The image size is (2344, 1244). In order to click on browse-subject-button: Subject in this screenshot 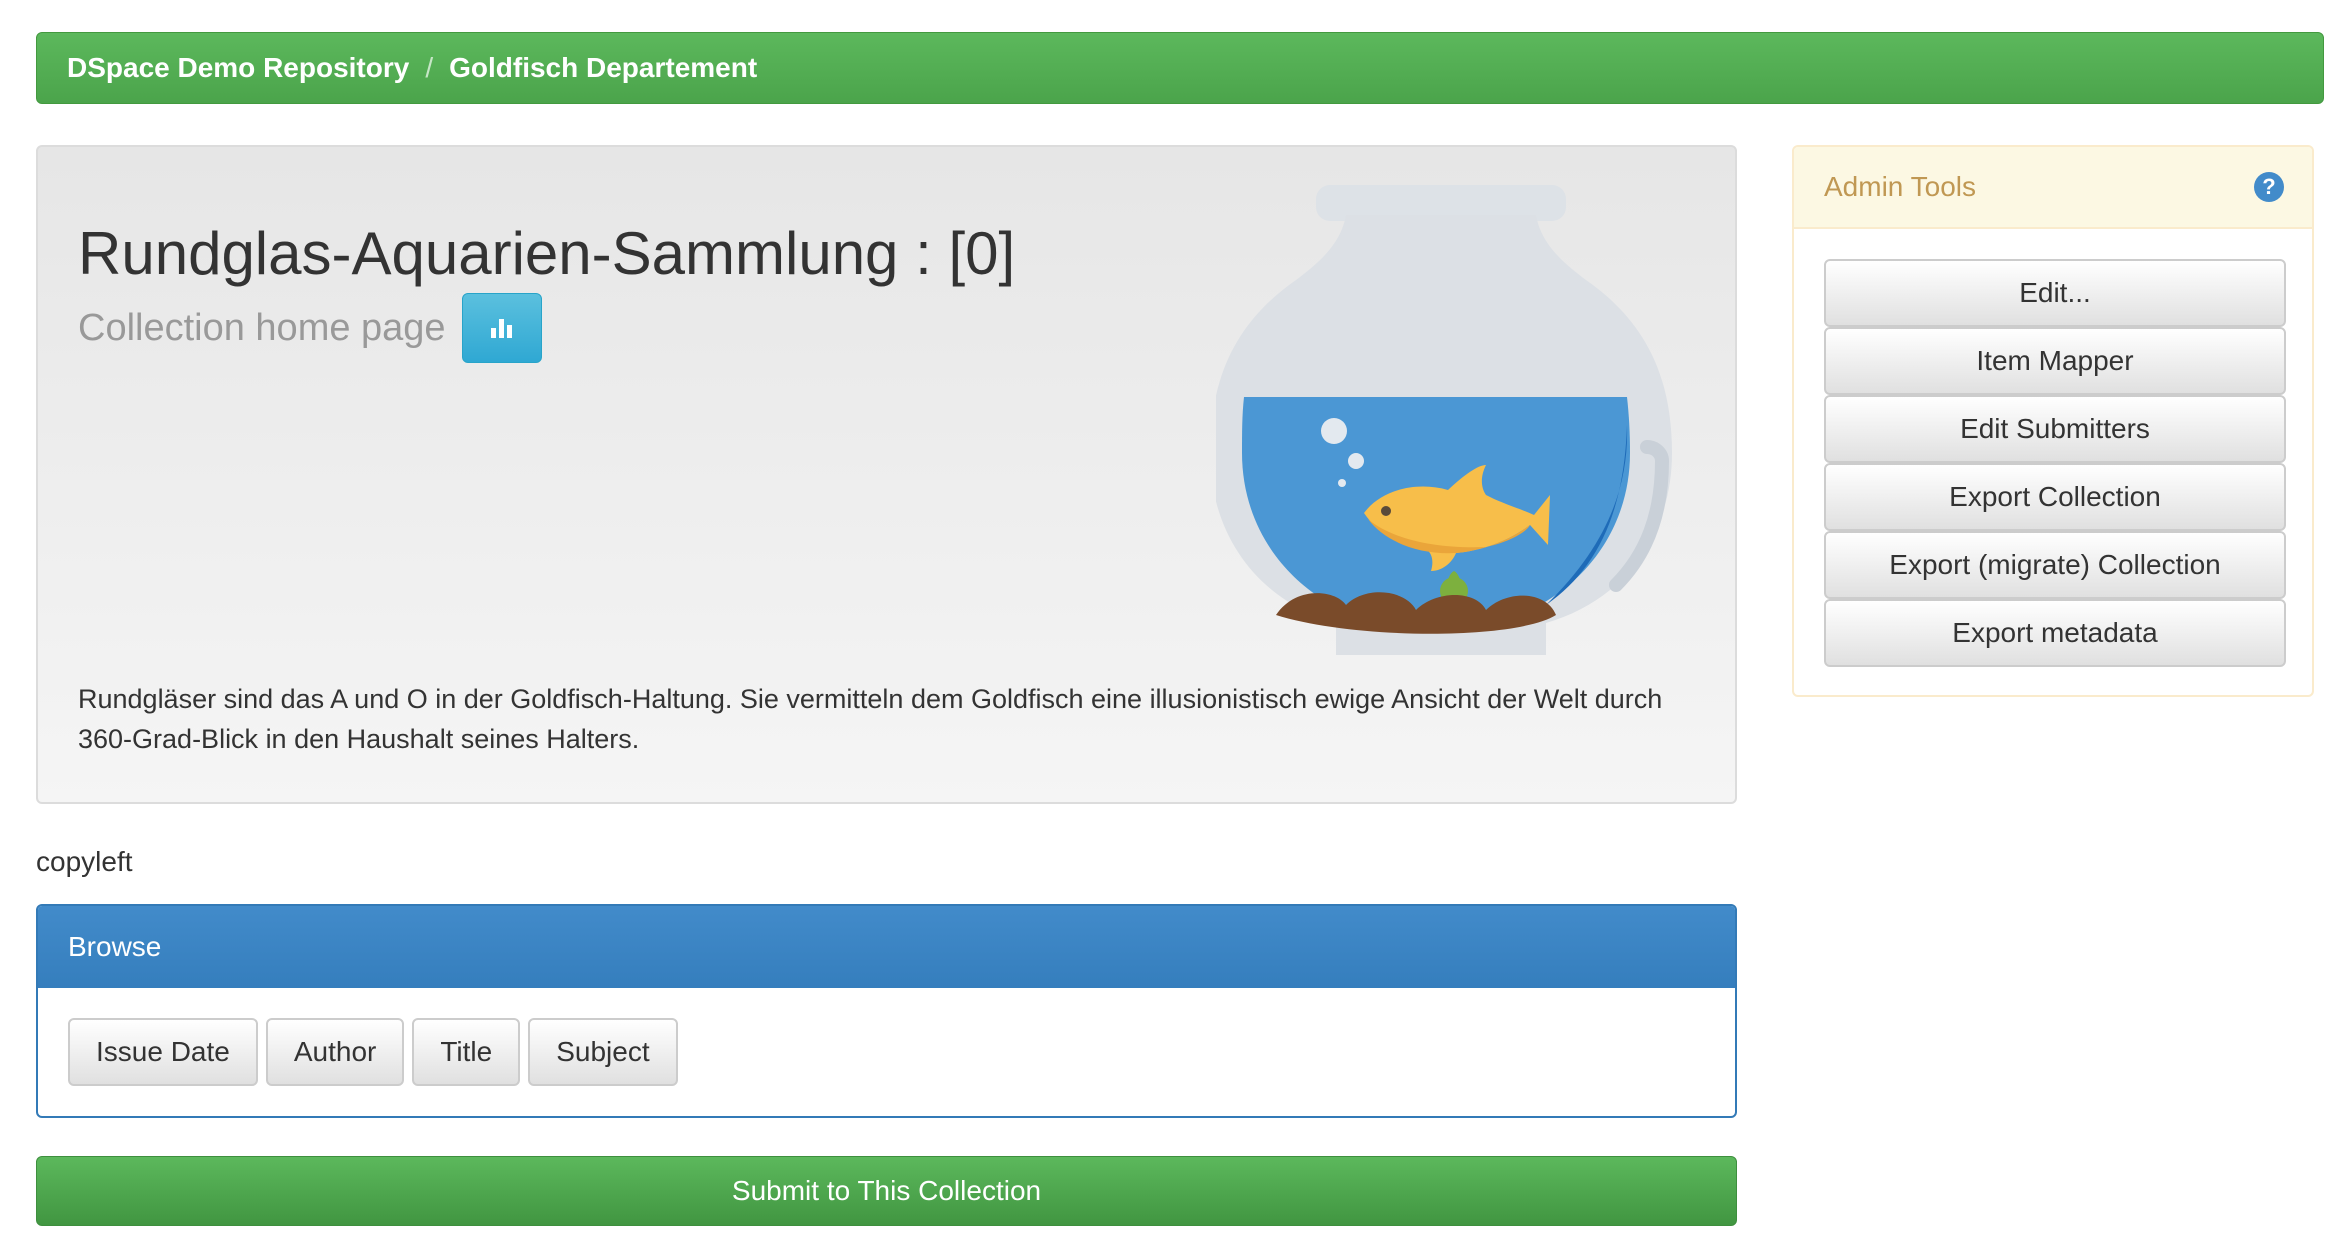, I will do `click(603, 1052)`.